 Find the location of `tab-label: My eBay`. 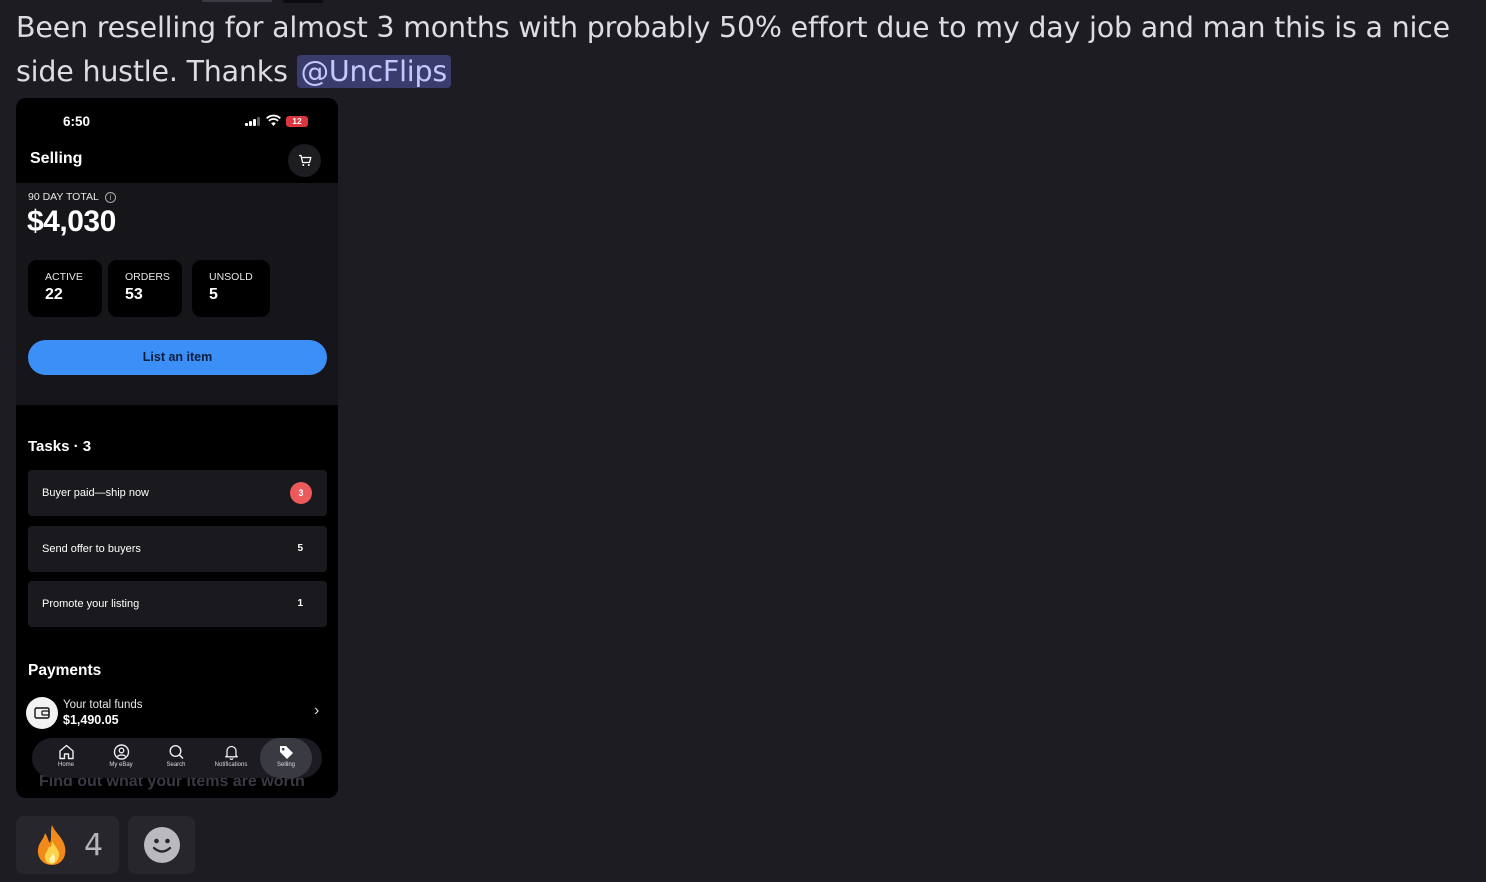

tab-label: My eBay is located at coordinates (121, 765).